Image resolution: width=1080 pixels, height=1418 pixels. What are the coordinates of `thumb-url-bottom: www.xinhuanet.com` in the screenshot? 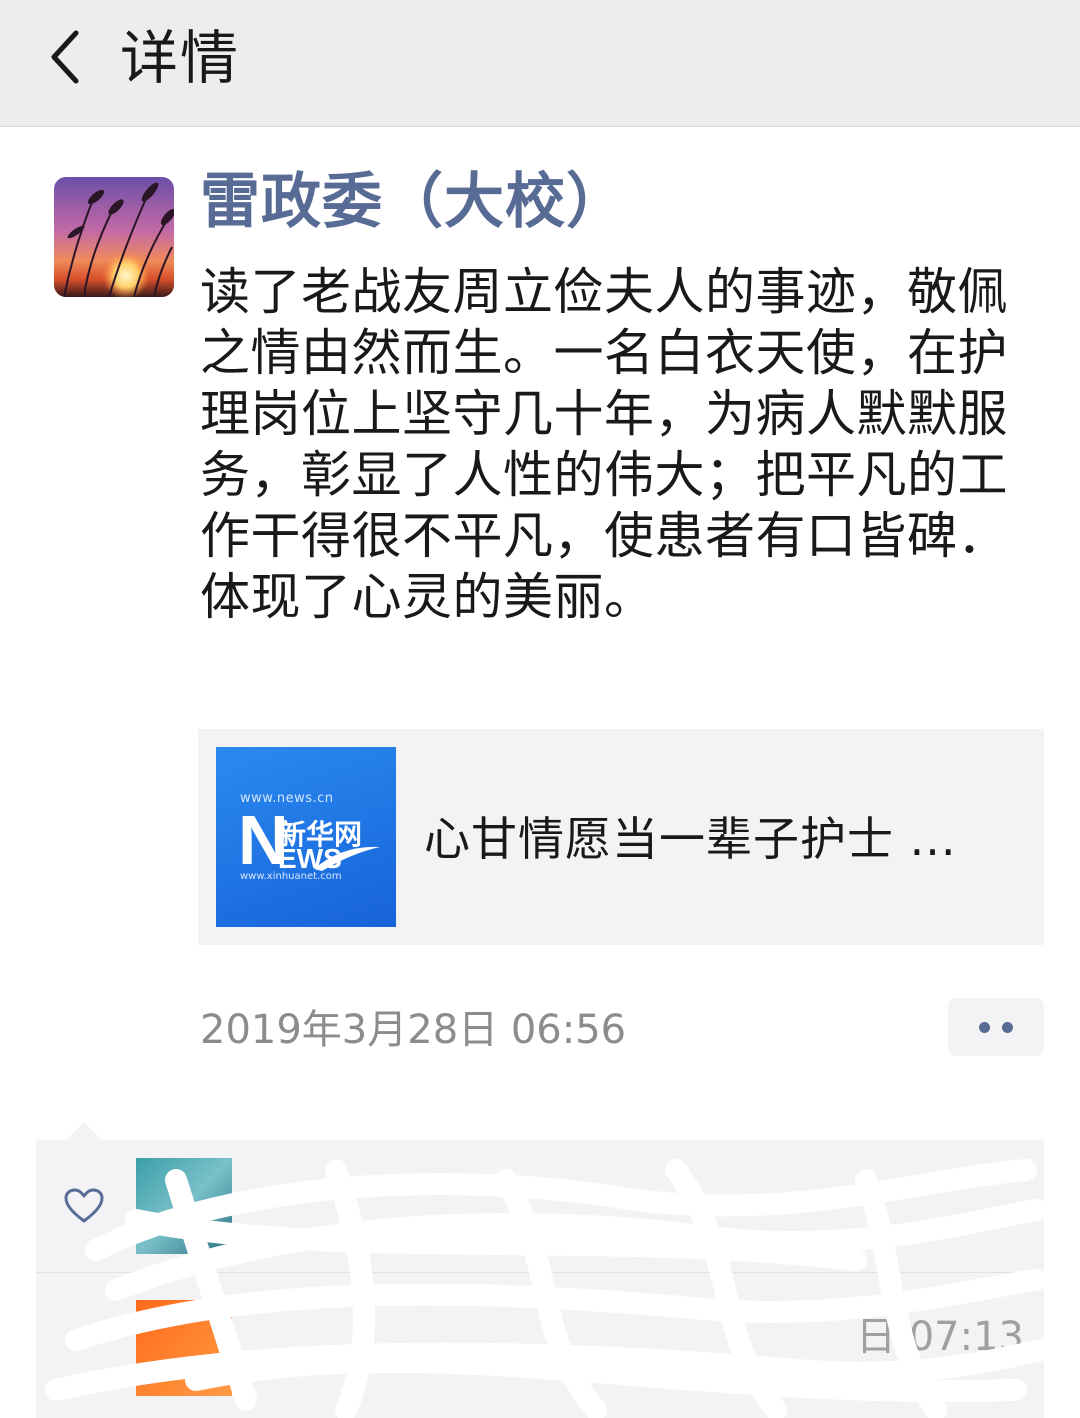 It's located at (291, 876).